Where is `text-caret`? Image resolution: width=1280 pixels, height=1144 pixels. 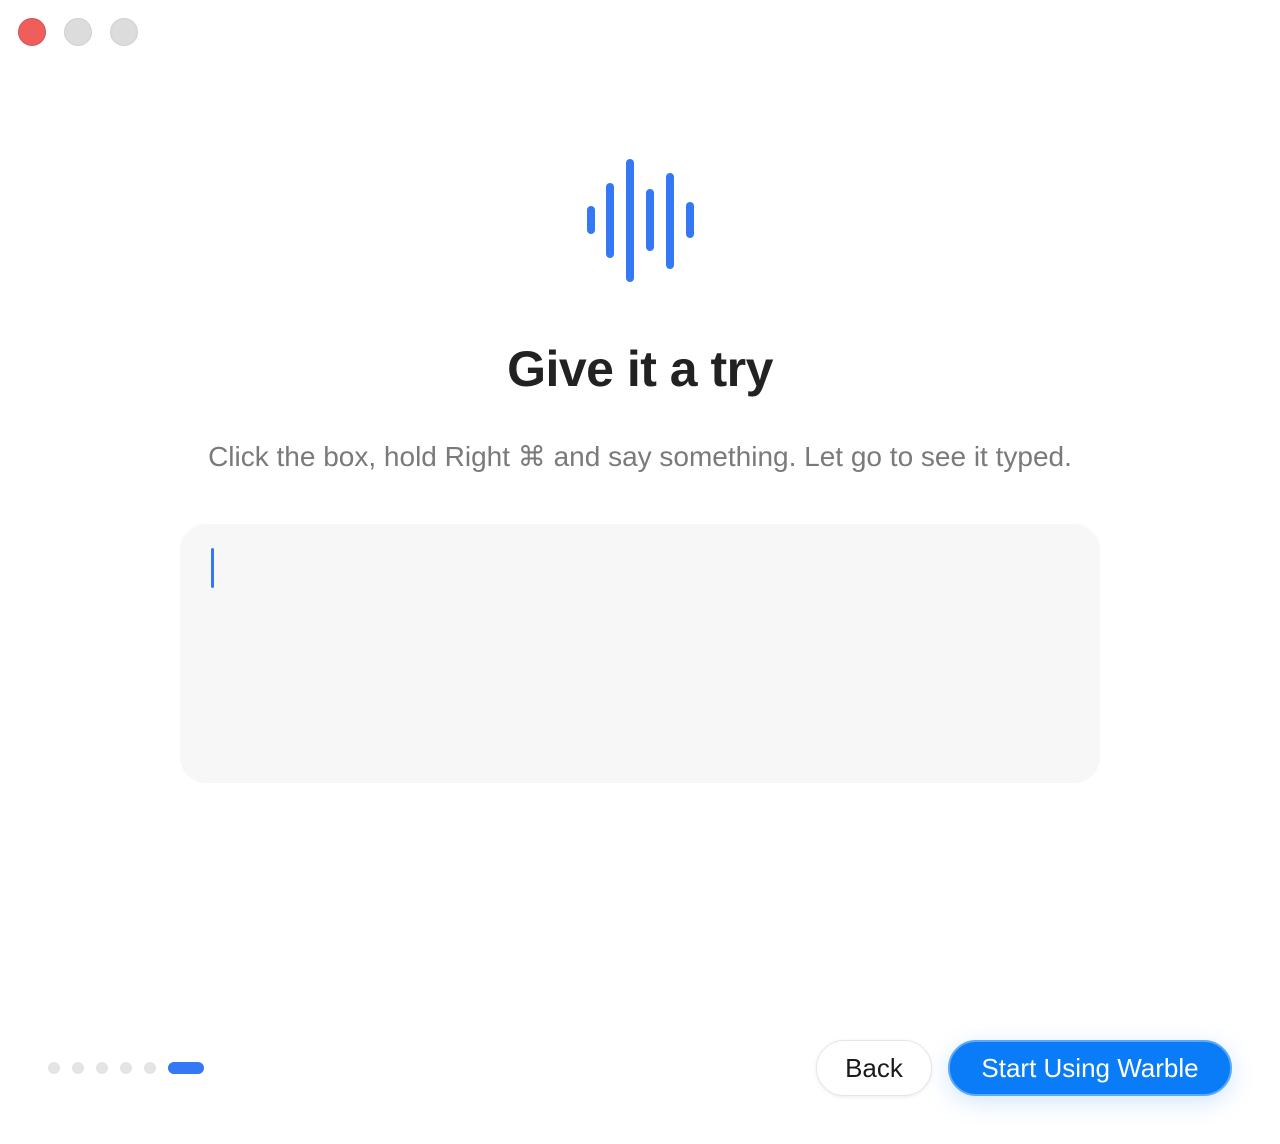
text-caret is located at coordinates (212, 568).